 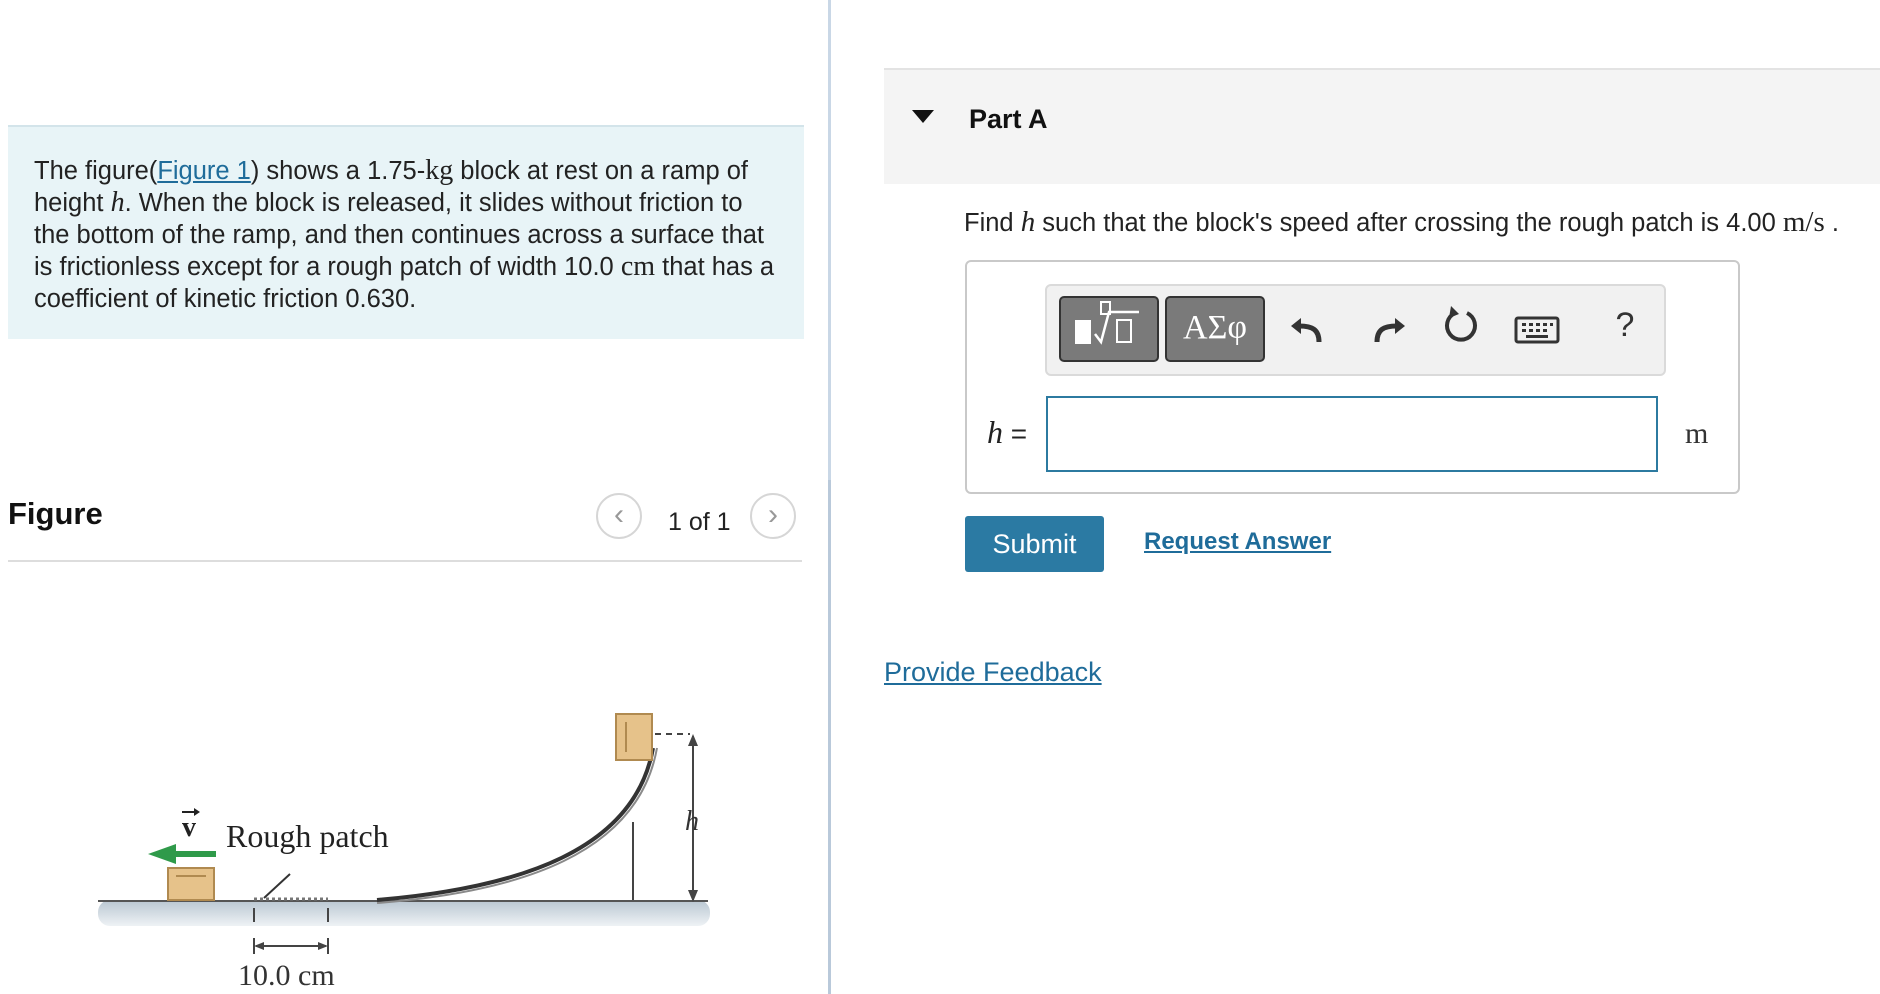 I want to click on keyboard-icon, so click(x=1537, y=328).